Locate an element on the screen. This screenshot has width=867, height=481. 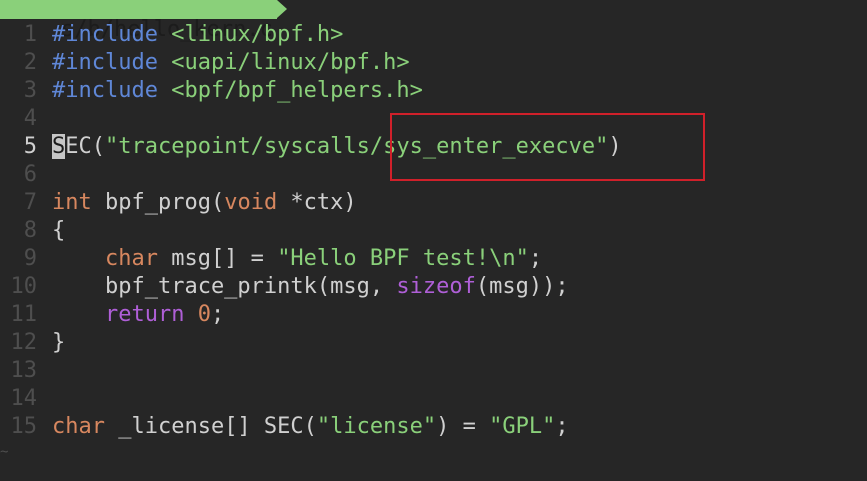
code-text: char _license[] SEC("license") = "GPL"; is located at coordinates (310, 427).